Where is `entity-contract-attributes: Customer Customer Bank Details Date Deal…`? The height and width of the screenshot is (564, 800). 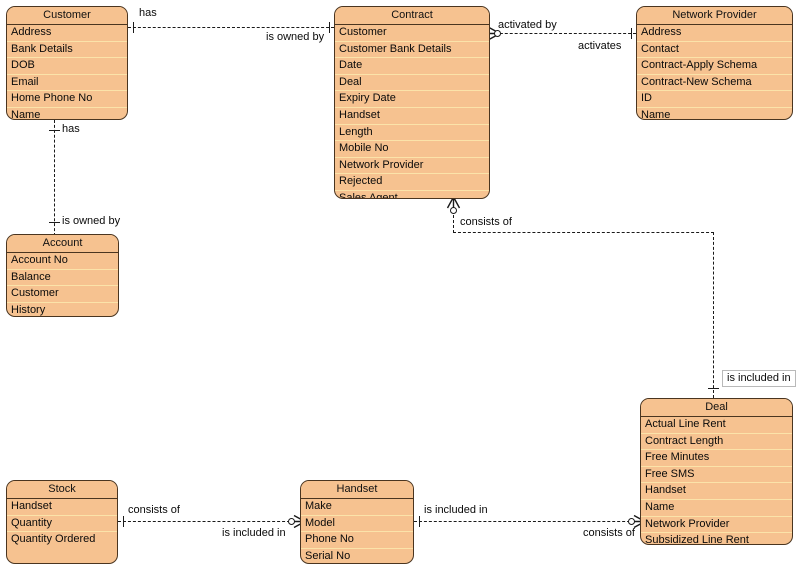 entity-contract-attributes: Customer Customer Bank Details Date Deal… is located at coordinates (412, 112).